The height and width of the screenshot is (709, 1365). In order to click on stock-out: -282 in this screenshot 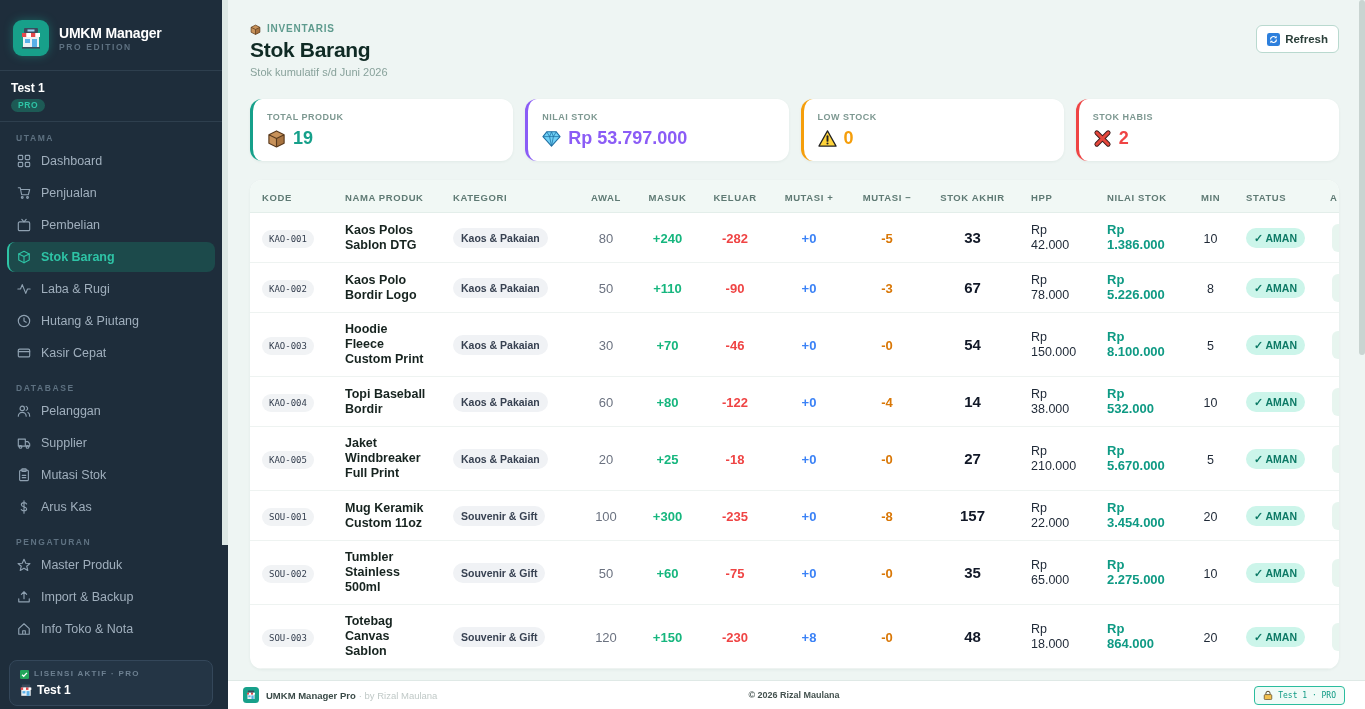, I will do `click(735, 238)`.